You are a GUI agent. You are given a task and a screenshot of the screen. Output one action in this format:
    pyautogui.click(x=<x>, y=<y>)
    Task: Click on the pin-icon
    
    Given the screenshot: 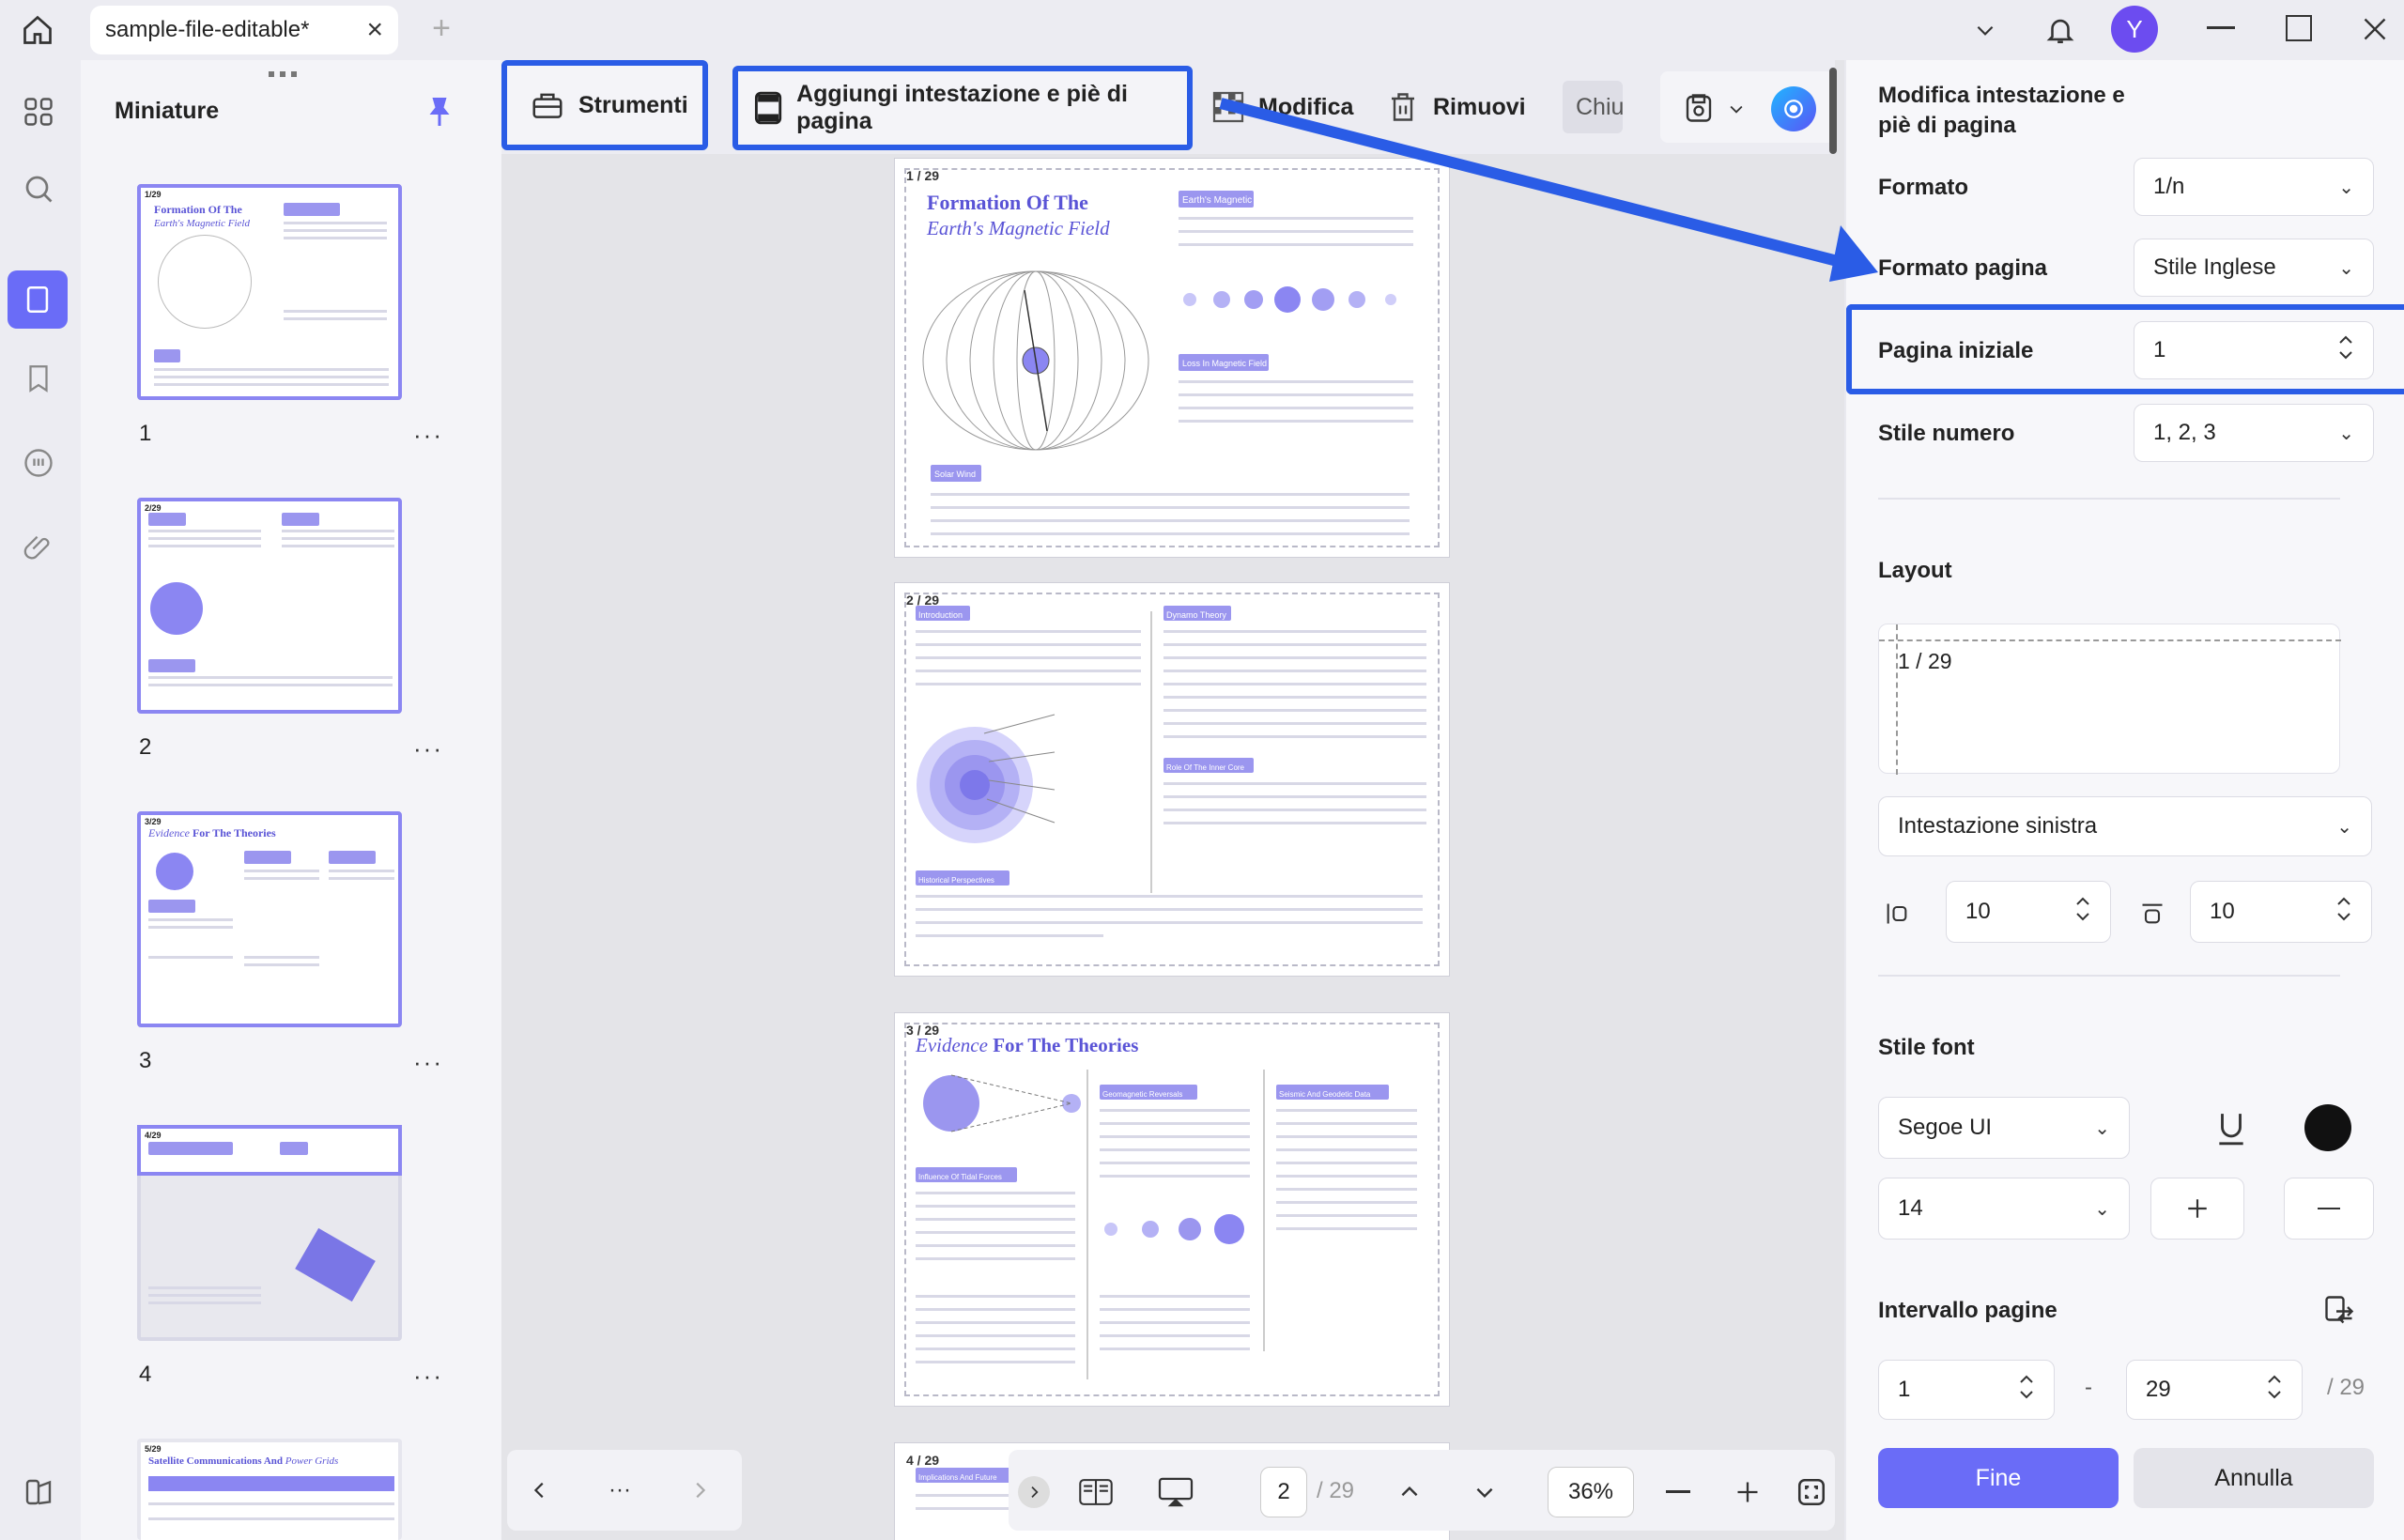 What is the action you would take?
    pyautogui.click(x=439, y=111)
    